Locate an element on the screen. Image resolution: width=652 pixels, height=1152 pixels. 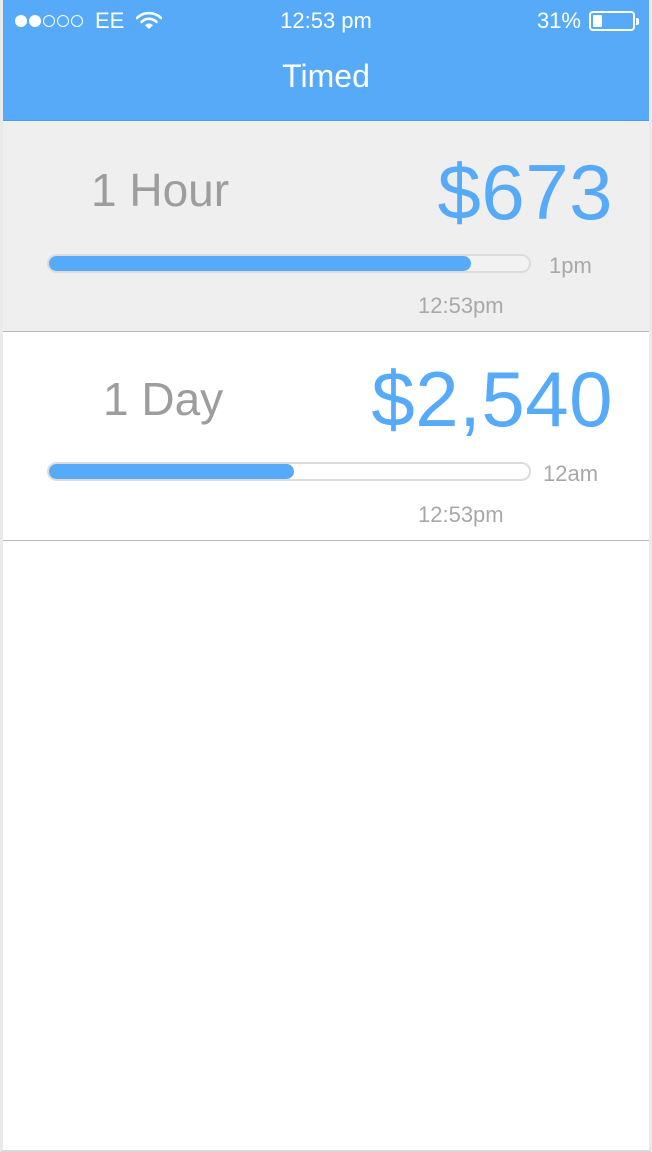
timer-period: 1 Day is located at coordinates (163, 399).